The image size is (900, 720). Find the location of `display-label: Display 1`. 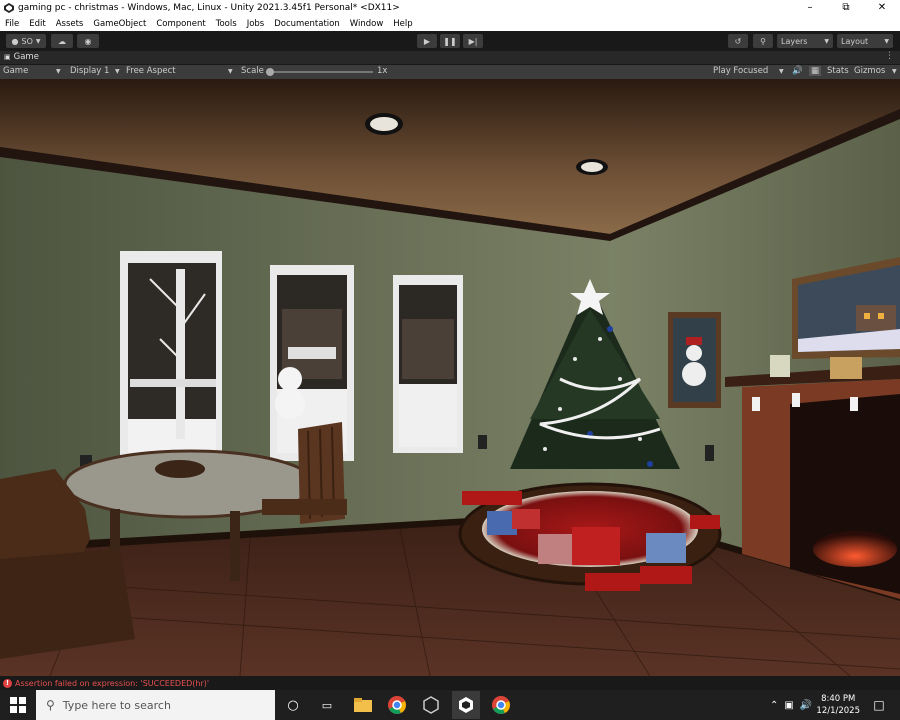

display-label: Display 1 is located at coordinates (90, 71).